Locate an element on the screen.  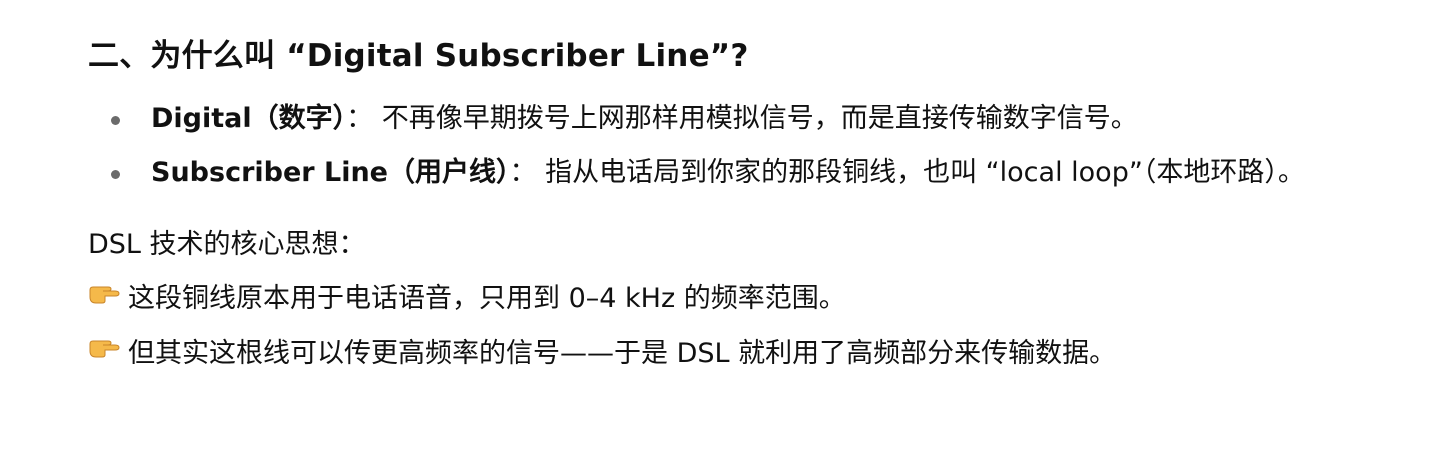
core-idea-label: DSL 技术的核心思想： is located at coordinates (227, 244).